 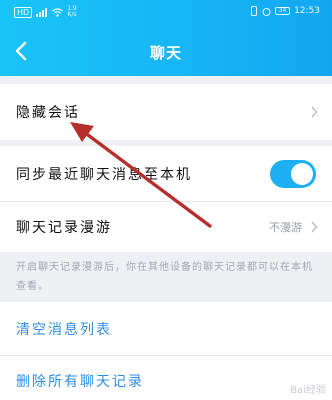 What do you see at coordinates (254, 11) in the screenshot?
I see `vibrate-icon` at bounding box center [254, 11].